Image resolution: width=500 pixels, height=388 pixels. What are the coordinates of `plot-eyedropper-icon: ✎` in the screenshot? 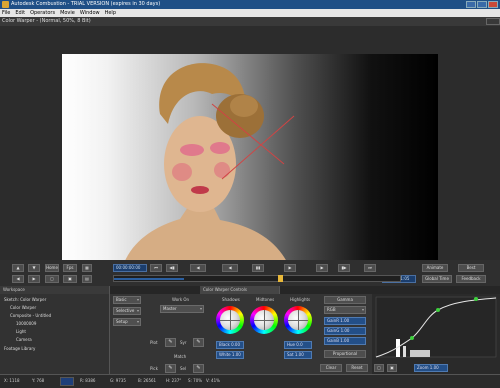 It's located at (170, 342).